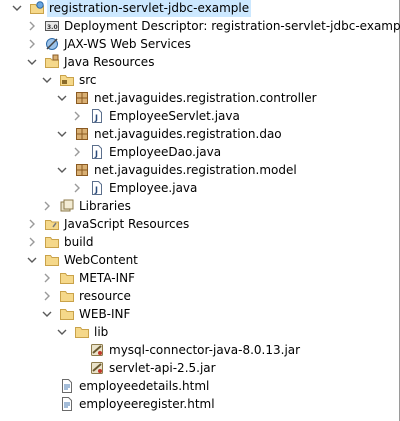  I want to click on tree-item: registration-servlet-jdbc-example, so click(199, 8).